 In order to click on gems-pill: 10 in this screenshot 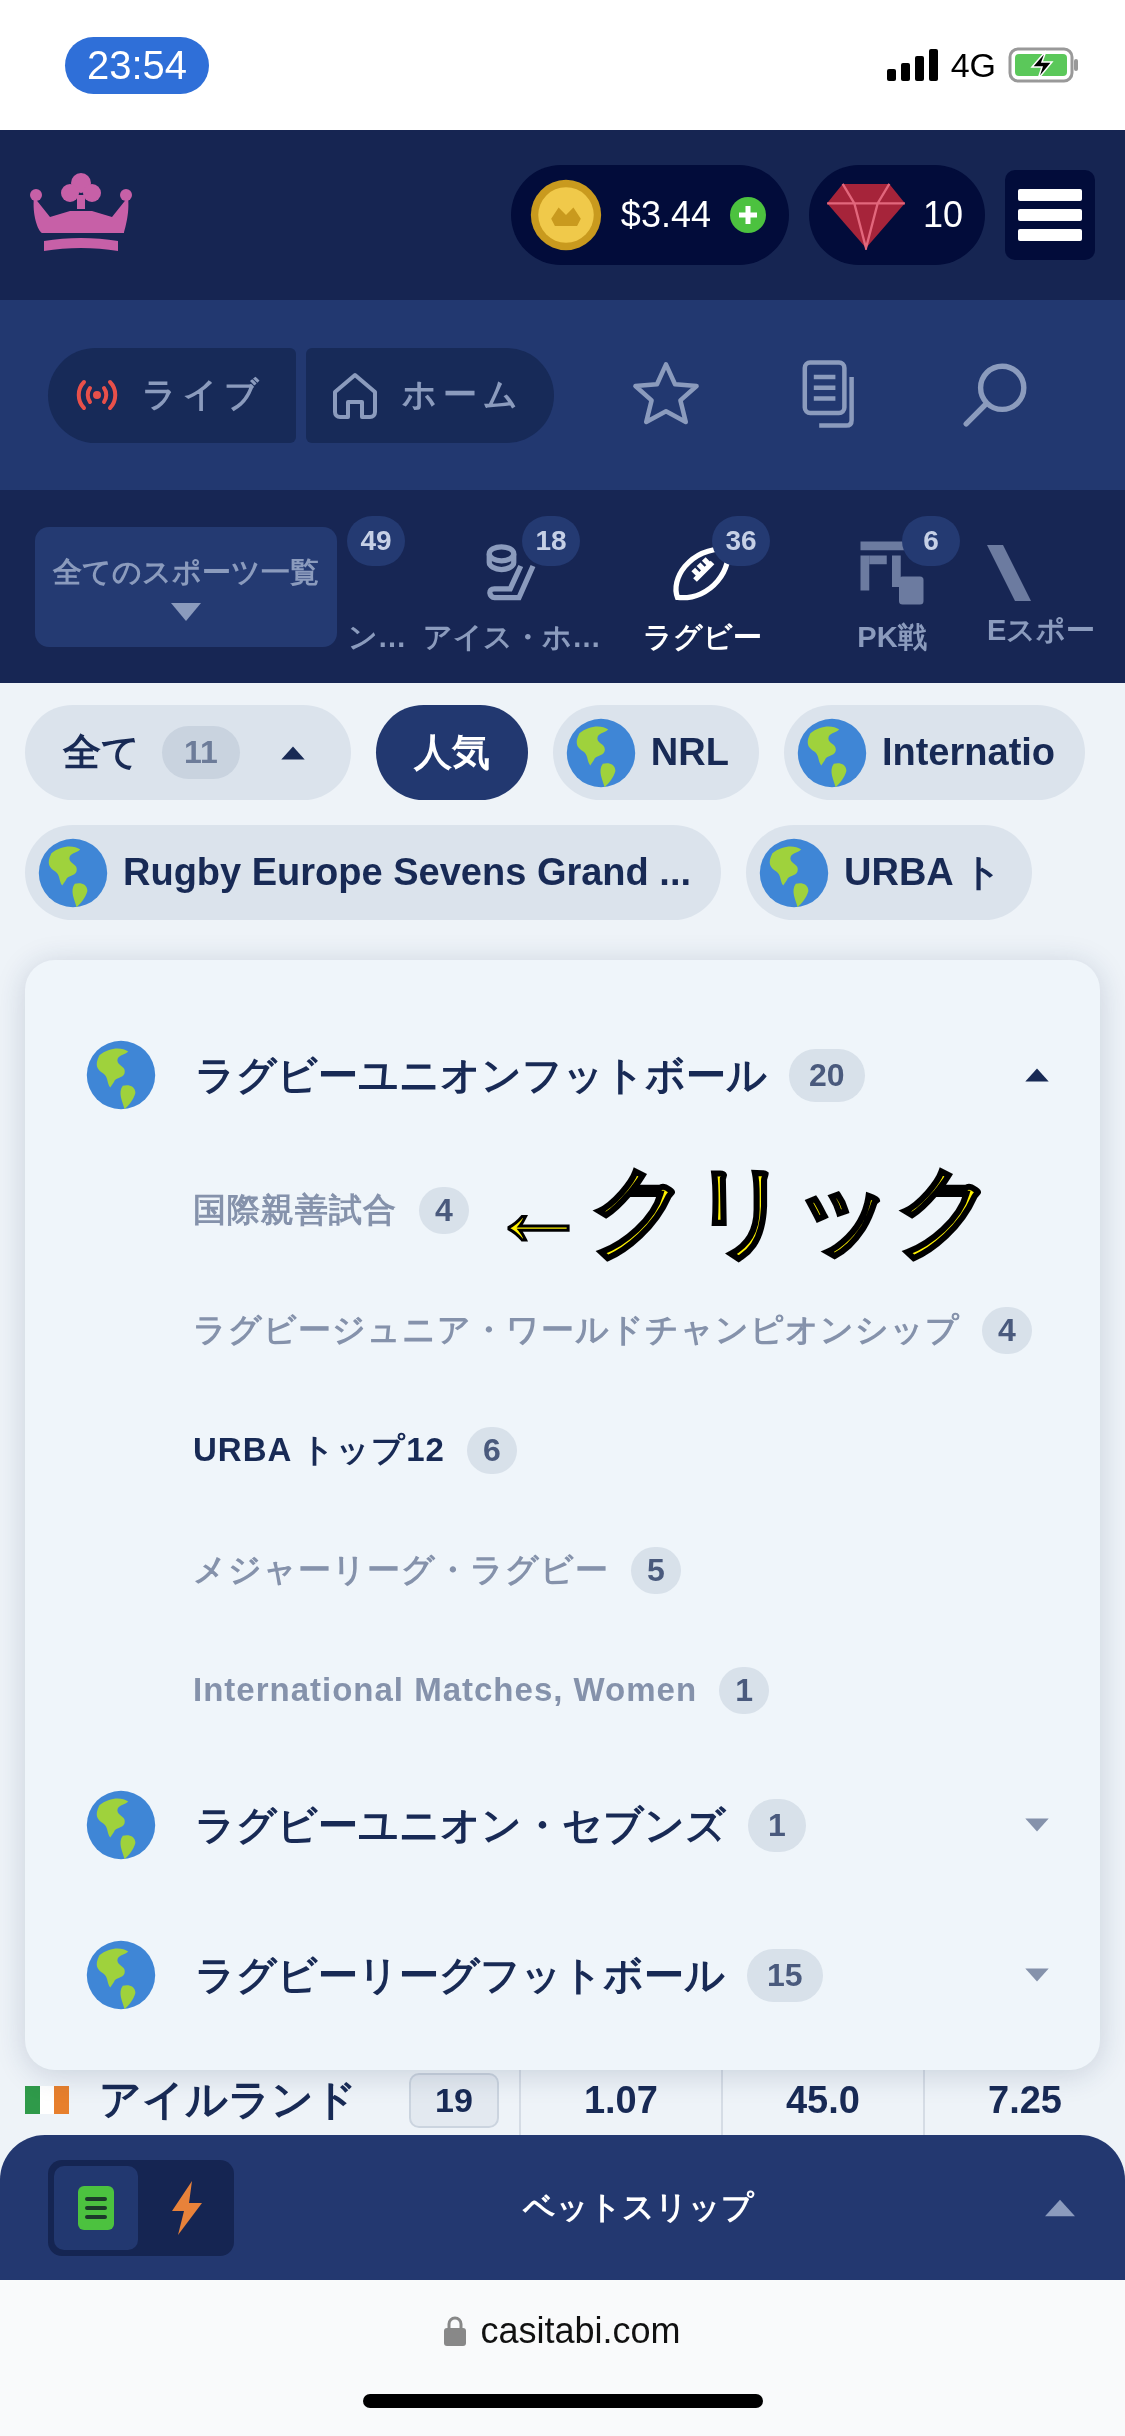, I will do `click(896, 215)`.